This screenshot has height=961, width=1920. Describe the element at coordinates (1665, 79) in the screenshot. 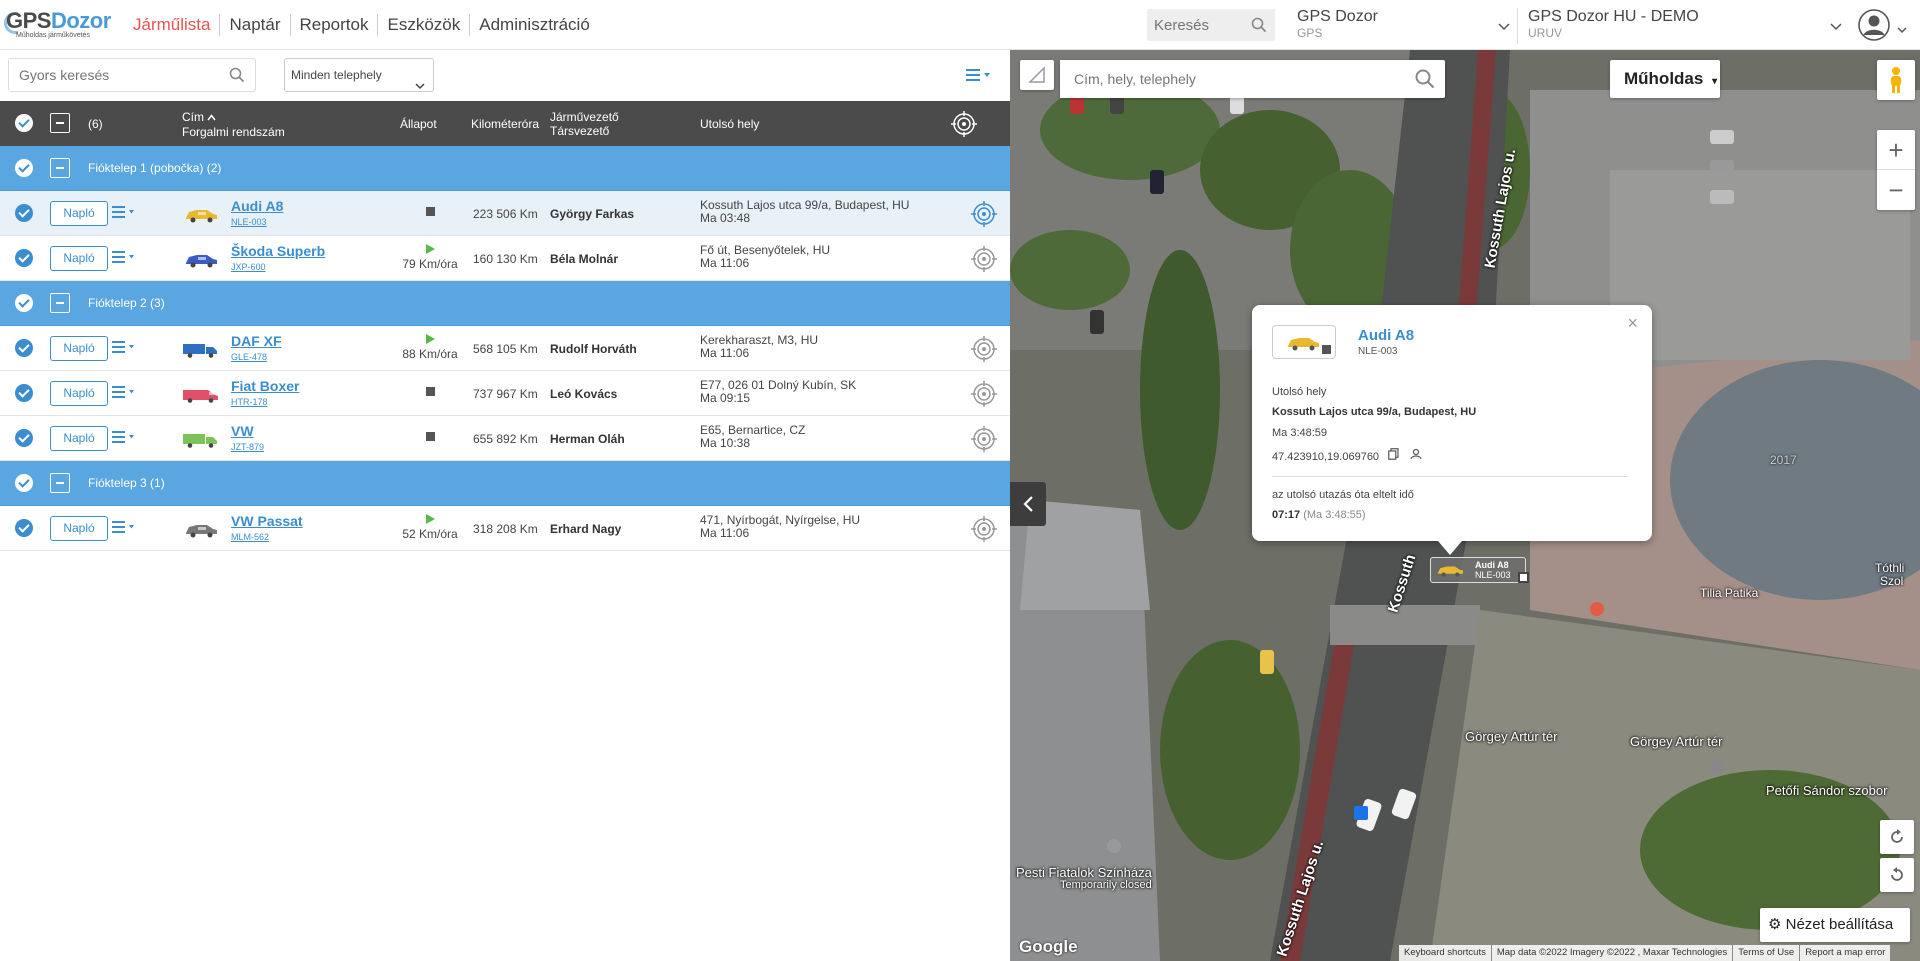

I see `map-type-button: Műholdas ▾` at that location.